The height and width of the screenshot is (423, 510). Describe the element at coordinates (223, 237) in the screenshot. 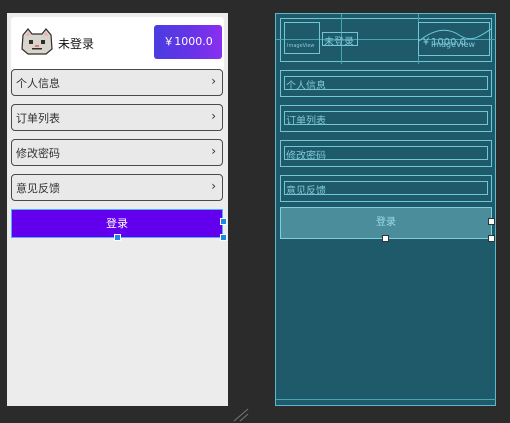

I see `resize-handle-corner` at that location.